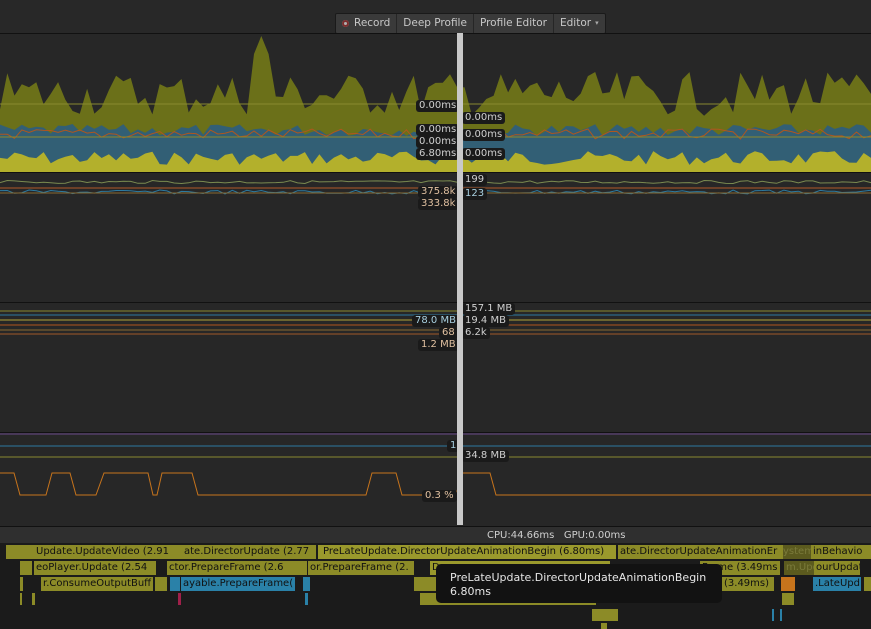 Image resolution: width=871 pixels, height=629 pixels. Describe the element at coordinates (748, 584) in the screenshot. I see `timeline-sample: (3.49ms)` at that location.